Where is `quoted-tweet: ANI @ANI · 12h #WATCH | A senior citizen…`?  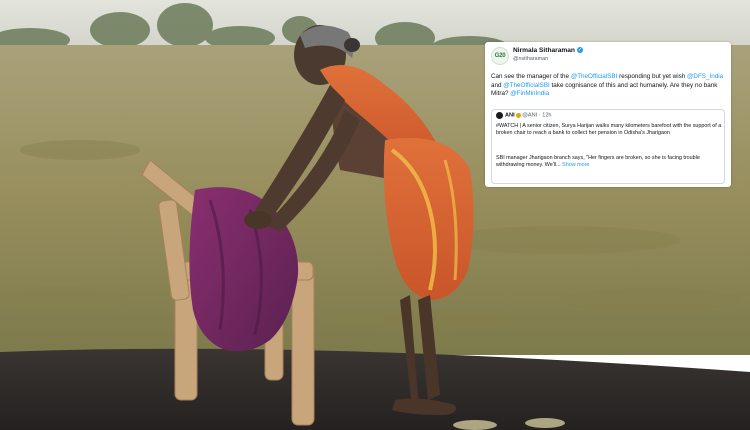
quoted-tweet: ANI @ANI · 12h #WATCH | A senior citizen… is located at coordinates (608, 146).